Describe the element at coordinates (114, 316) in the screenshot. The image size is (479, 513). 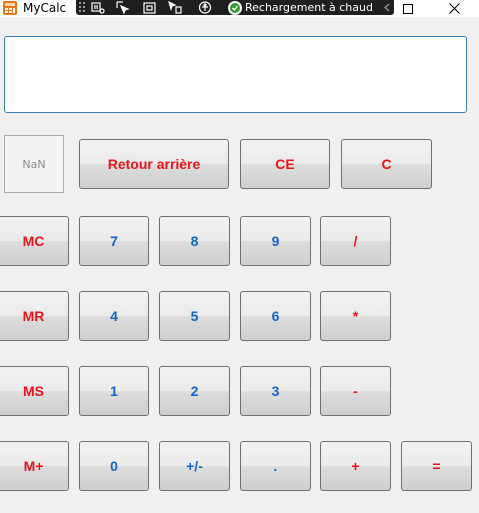
I see `digit-4-button: 4` at that location.